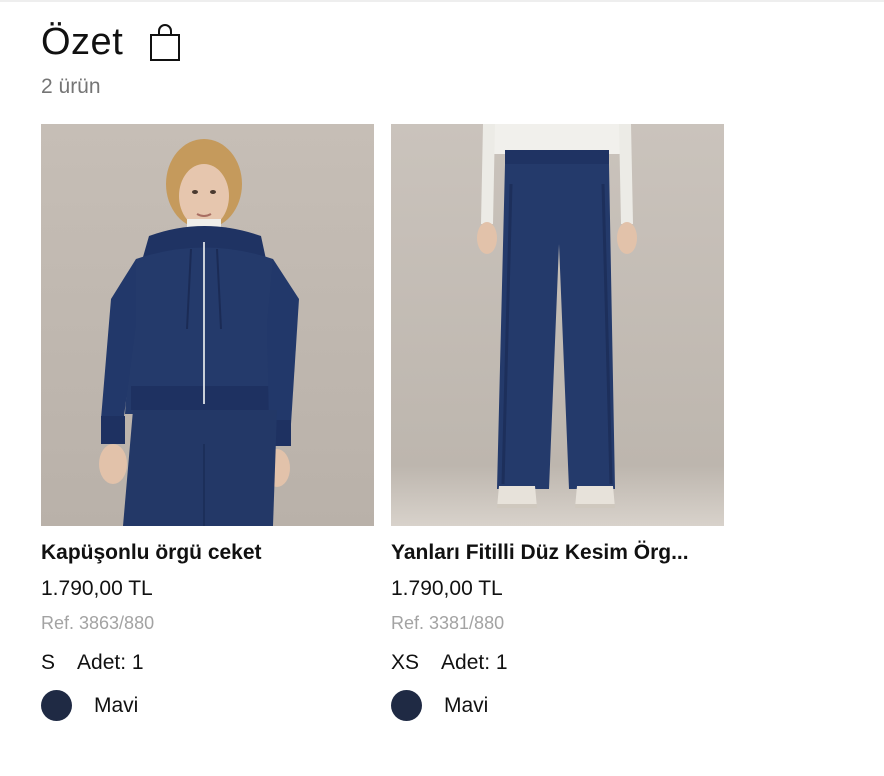  What do you see at coordinates (48, 662) in the screenshot?
I see `product-size: S` at bounding box center [48, 662].